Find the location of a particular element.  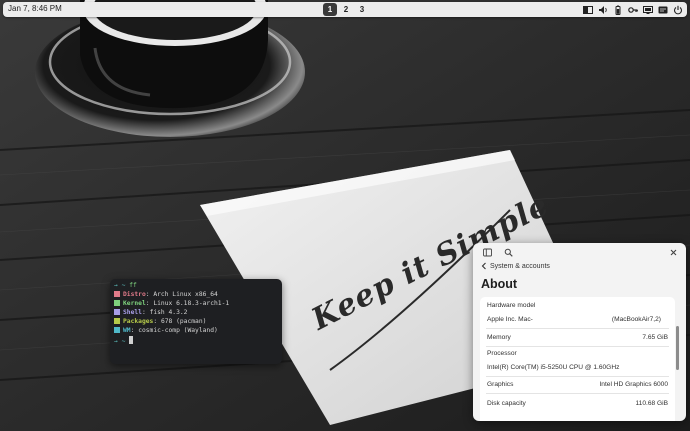

fetch-value: fish 4.3.2 is located at coordinates (168, 312).